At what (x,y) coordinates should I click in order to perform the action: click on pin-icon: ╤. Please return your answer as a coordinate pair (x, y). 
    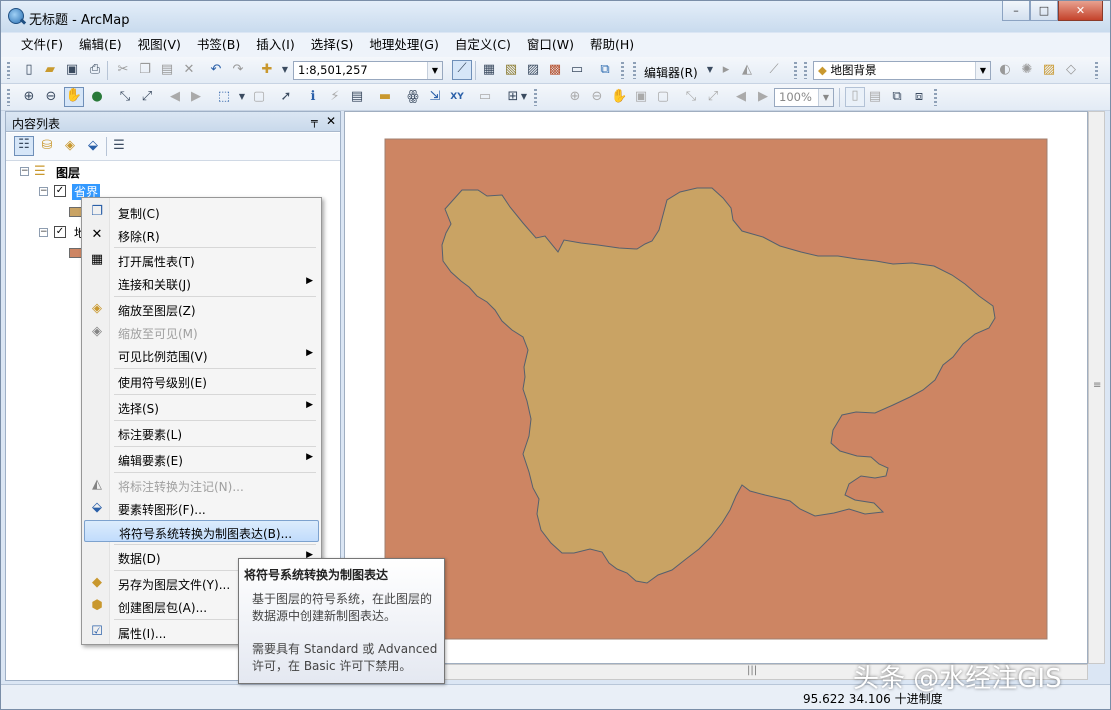
    Looking at the image, I should click on (314, 121).